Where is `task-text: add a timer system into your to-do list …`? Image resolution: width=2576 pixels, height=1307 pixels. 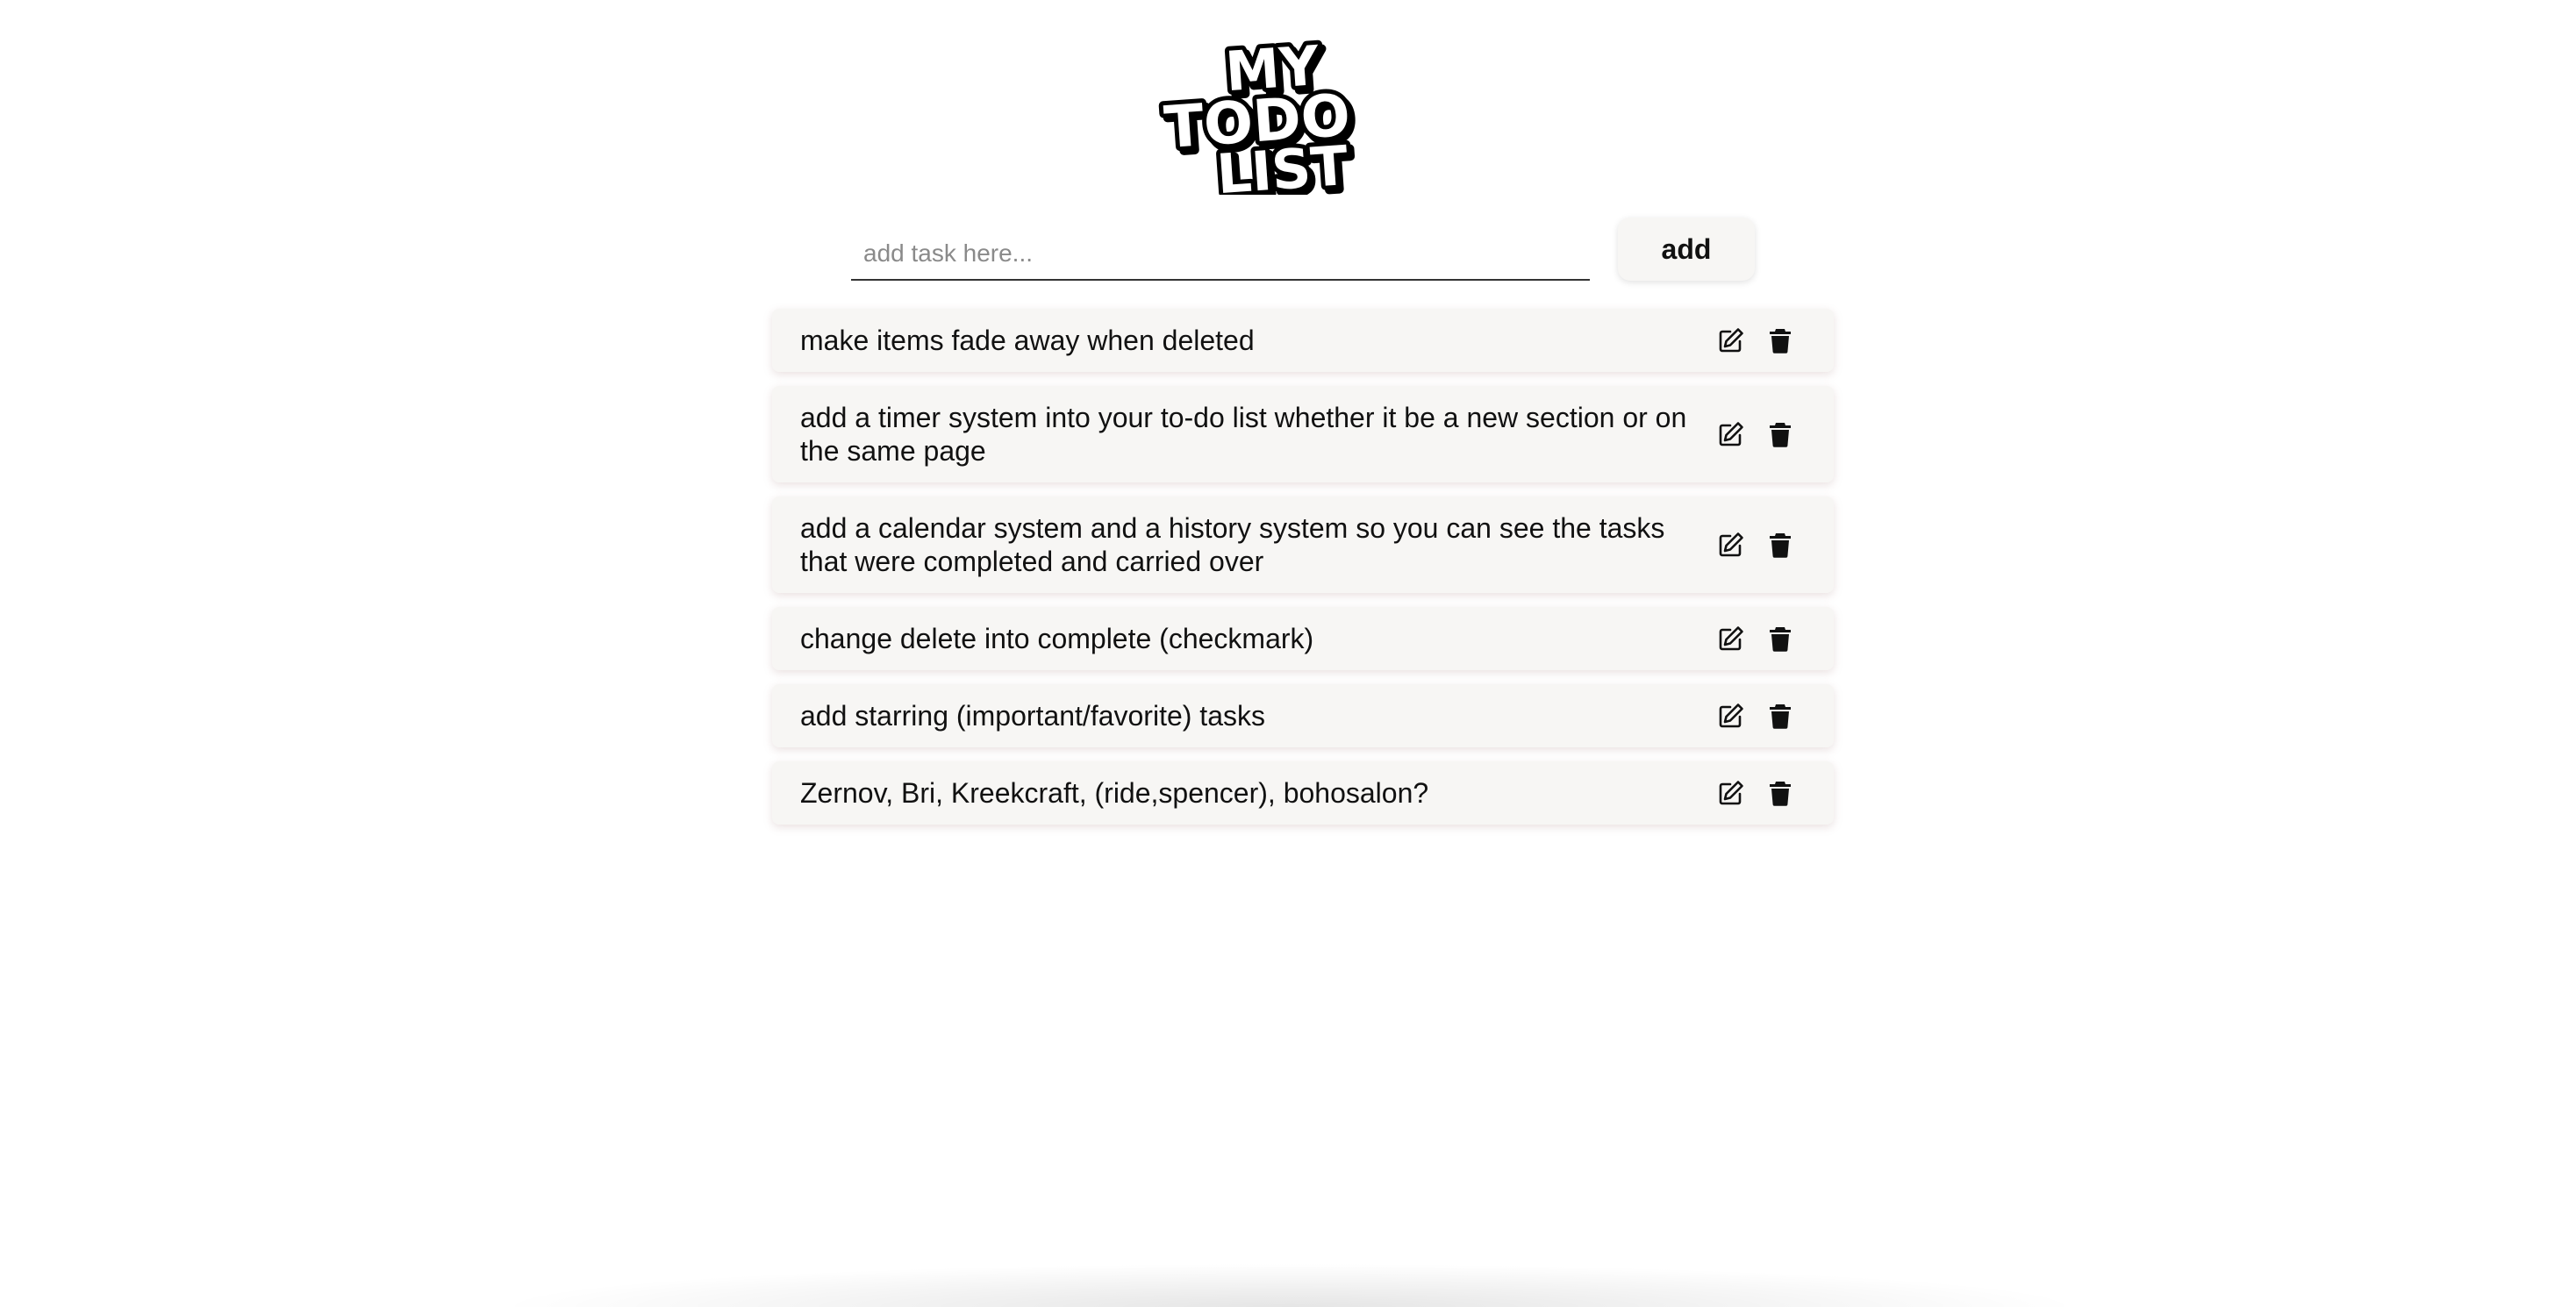 task-text: add a timer system into your to-do list … is located at coordinates (1243, 434).